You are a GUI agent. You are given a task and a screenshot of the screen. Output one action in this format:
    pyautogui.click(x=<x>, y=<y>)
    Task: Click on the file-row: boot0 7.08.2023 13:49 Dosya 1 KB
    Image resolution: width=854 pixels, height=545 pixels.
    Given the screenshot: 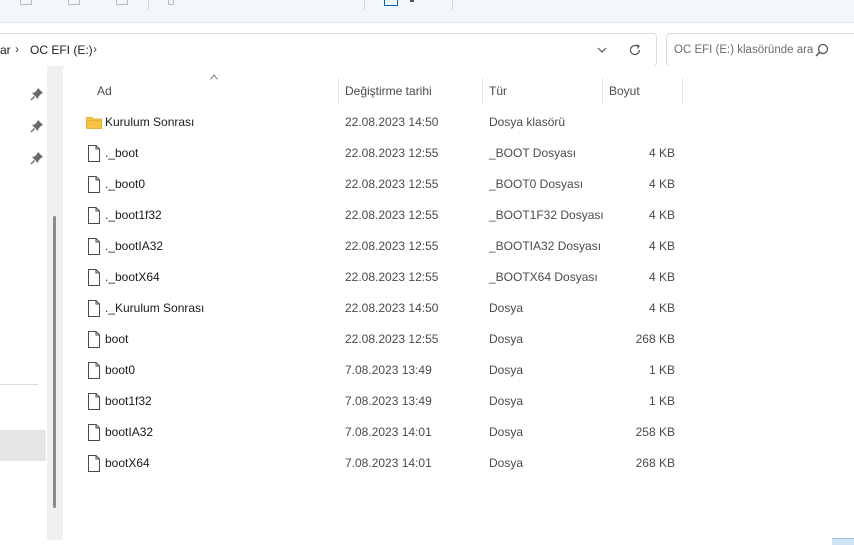 What is the action you would take?
    pyautogui.click(x=390, y=370)
    